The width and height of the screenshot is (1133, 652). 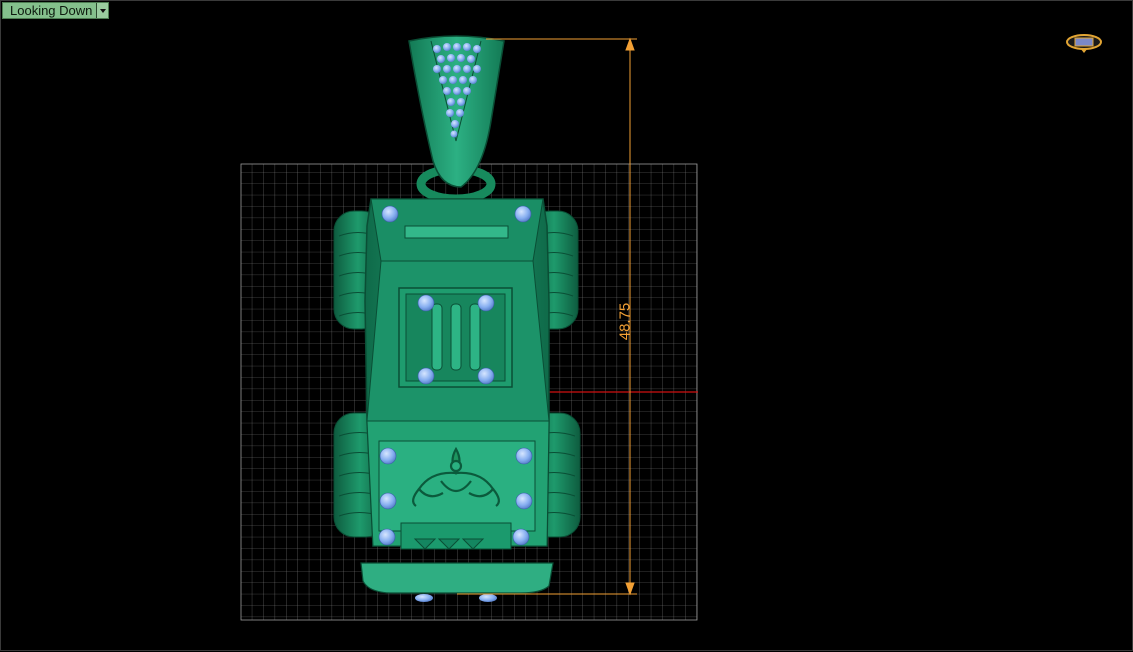 What do you see at coordinates (457, 578) in the screenshot?
I see `bumper-plate` at bounding box center [457, 578].